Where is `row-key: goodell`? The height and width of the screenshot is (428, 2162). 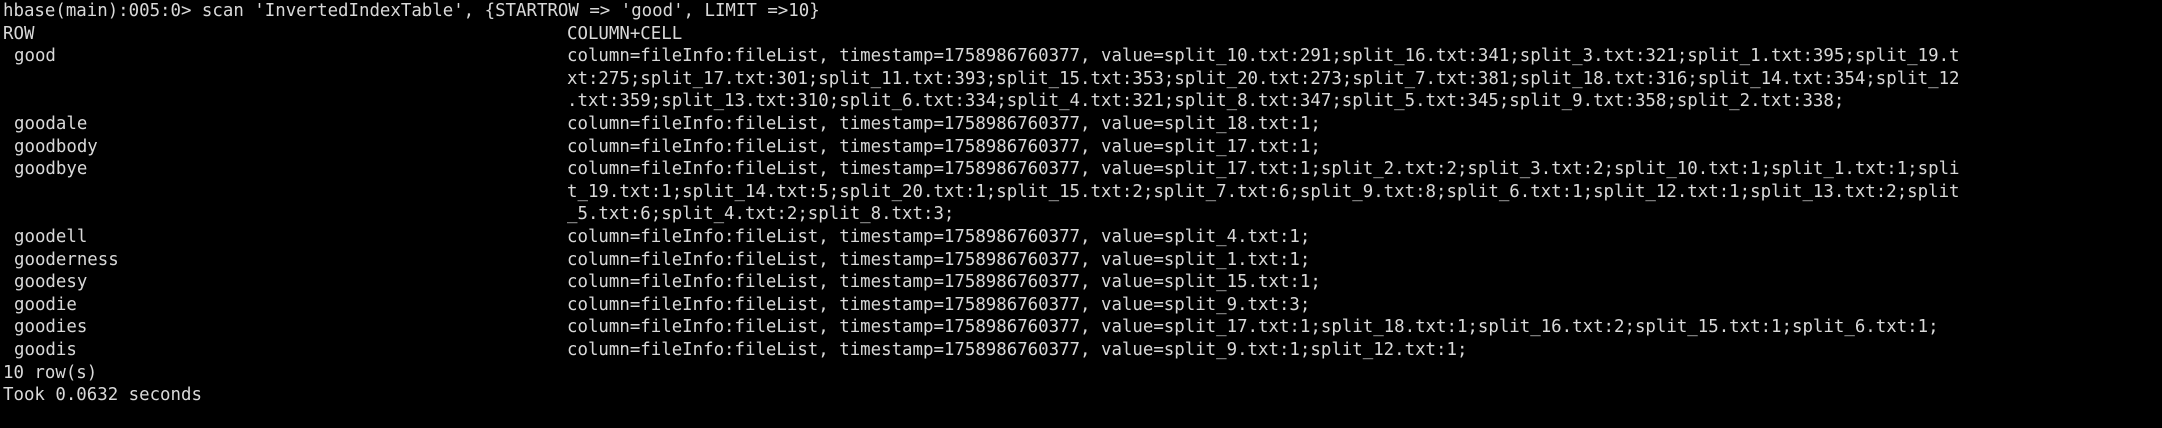 row-key: goodell is located at coordinates (51, 236).